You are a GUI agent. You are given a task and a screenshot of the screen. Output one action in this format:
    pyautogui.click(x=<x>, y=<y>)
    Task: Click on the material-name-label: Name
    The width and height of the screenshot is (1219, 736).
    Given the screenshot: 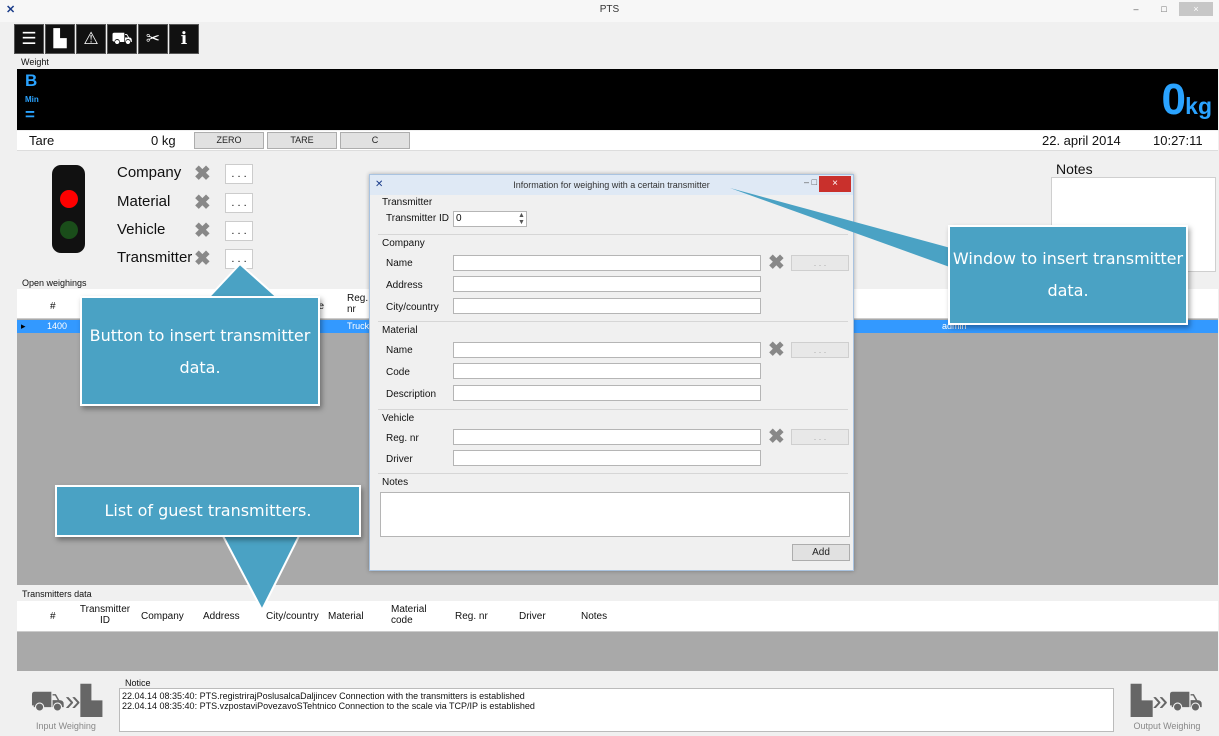 What is the action you would take?
    pyautogui.click(x=399, y=350)
    